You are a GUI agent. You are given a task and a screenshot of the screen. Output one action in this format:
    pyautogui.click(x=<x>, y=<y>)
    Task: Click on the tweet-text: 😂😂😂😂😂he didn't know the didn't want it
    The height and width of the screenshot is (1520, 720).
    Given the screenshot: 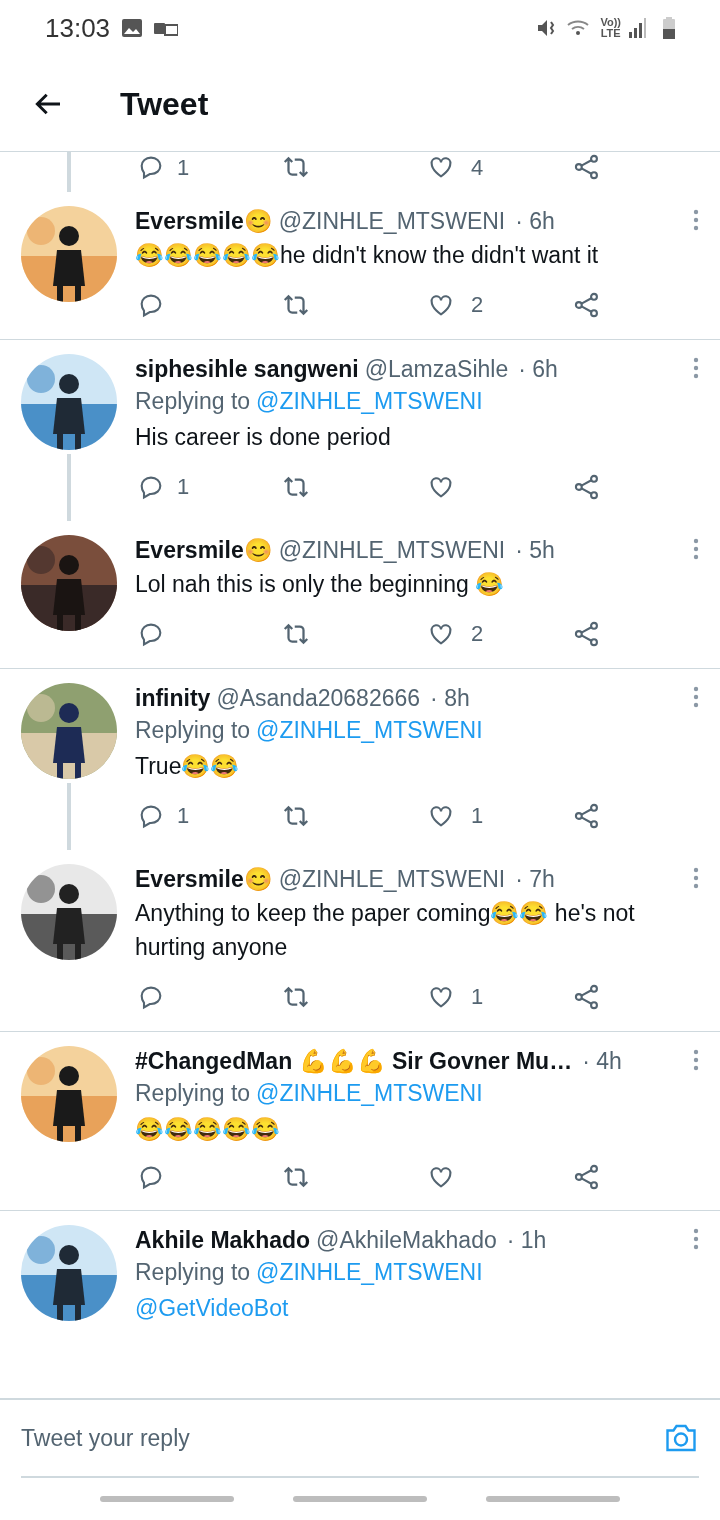 What is the action you would take?
    pyautogui.click(x=367, y=255)
    